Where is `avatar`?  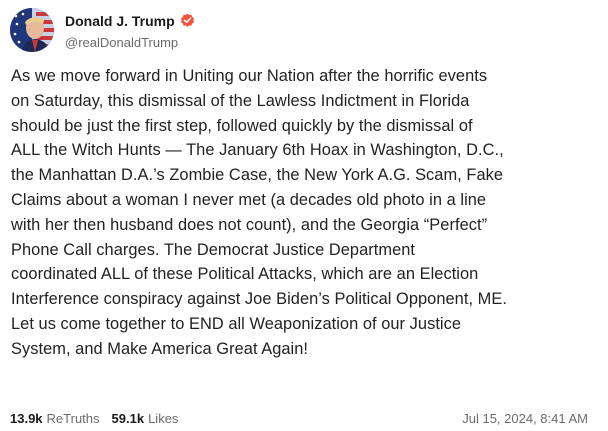 avatar is located at coordinates (32, 30).